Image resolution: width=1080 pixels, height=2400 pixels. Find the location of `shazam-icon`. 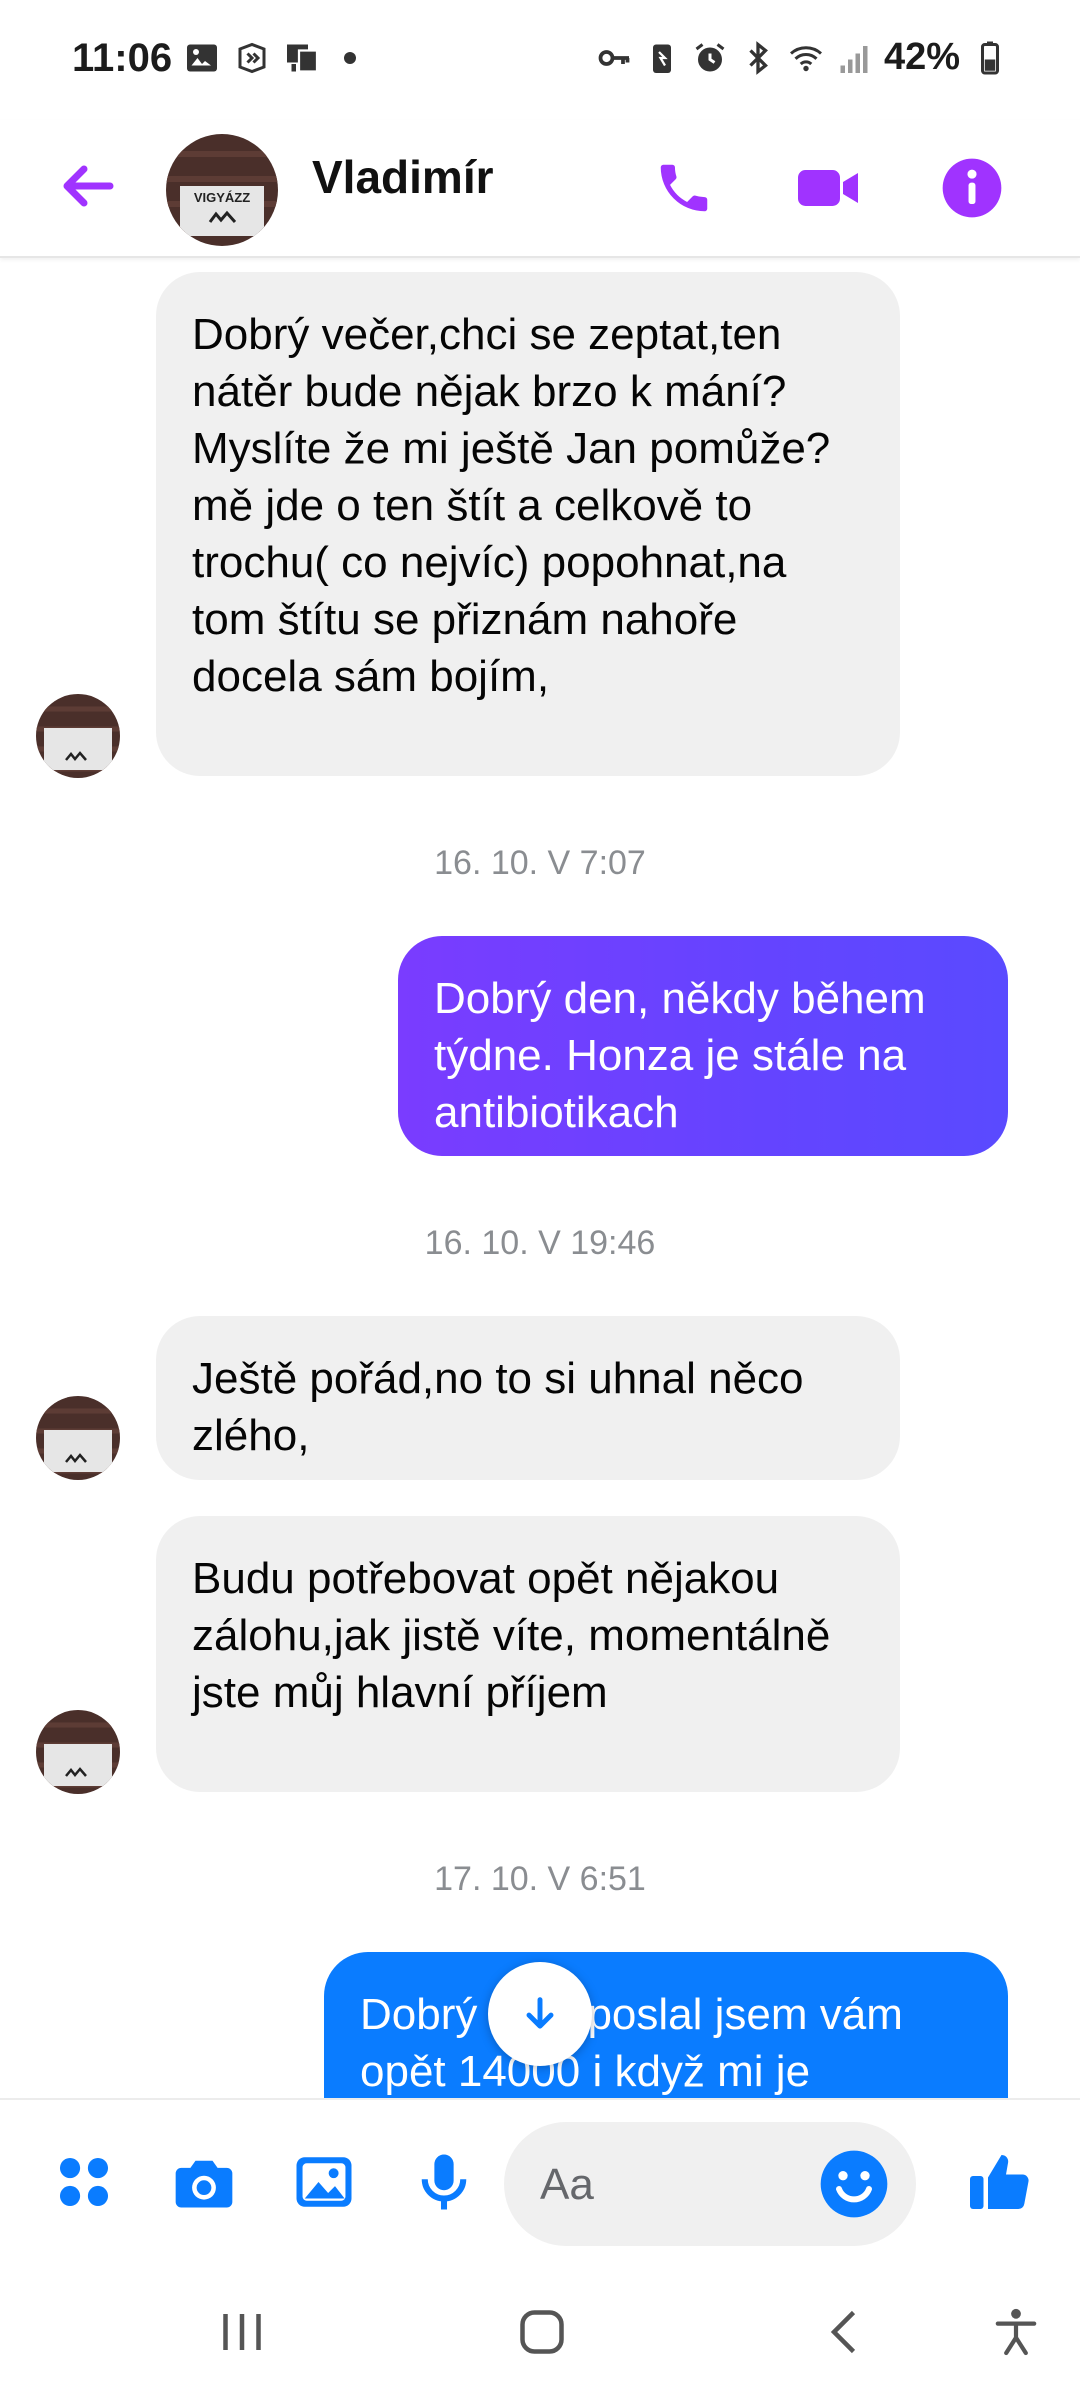

shazam-icon is located at coordinates (252, 58).